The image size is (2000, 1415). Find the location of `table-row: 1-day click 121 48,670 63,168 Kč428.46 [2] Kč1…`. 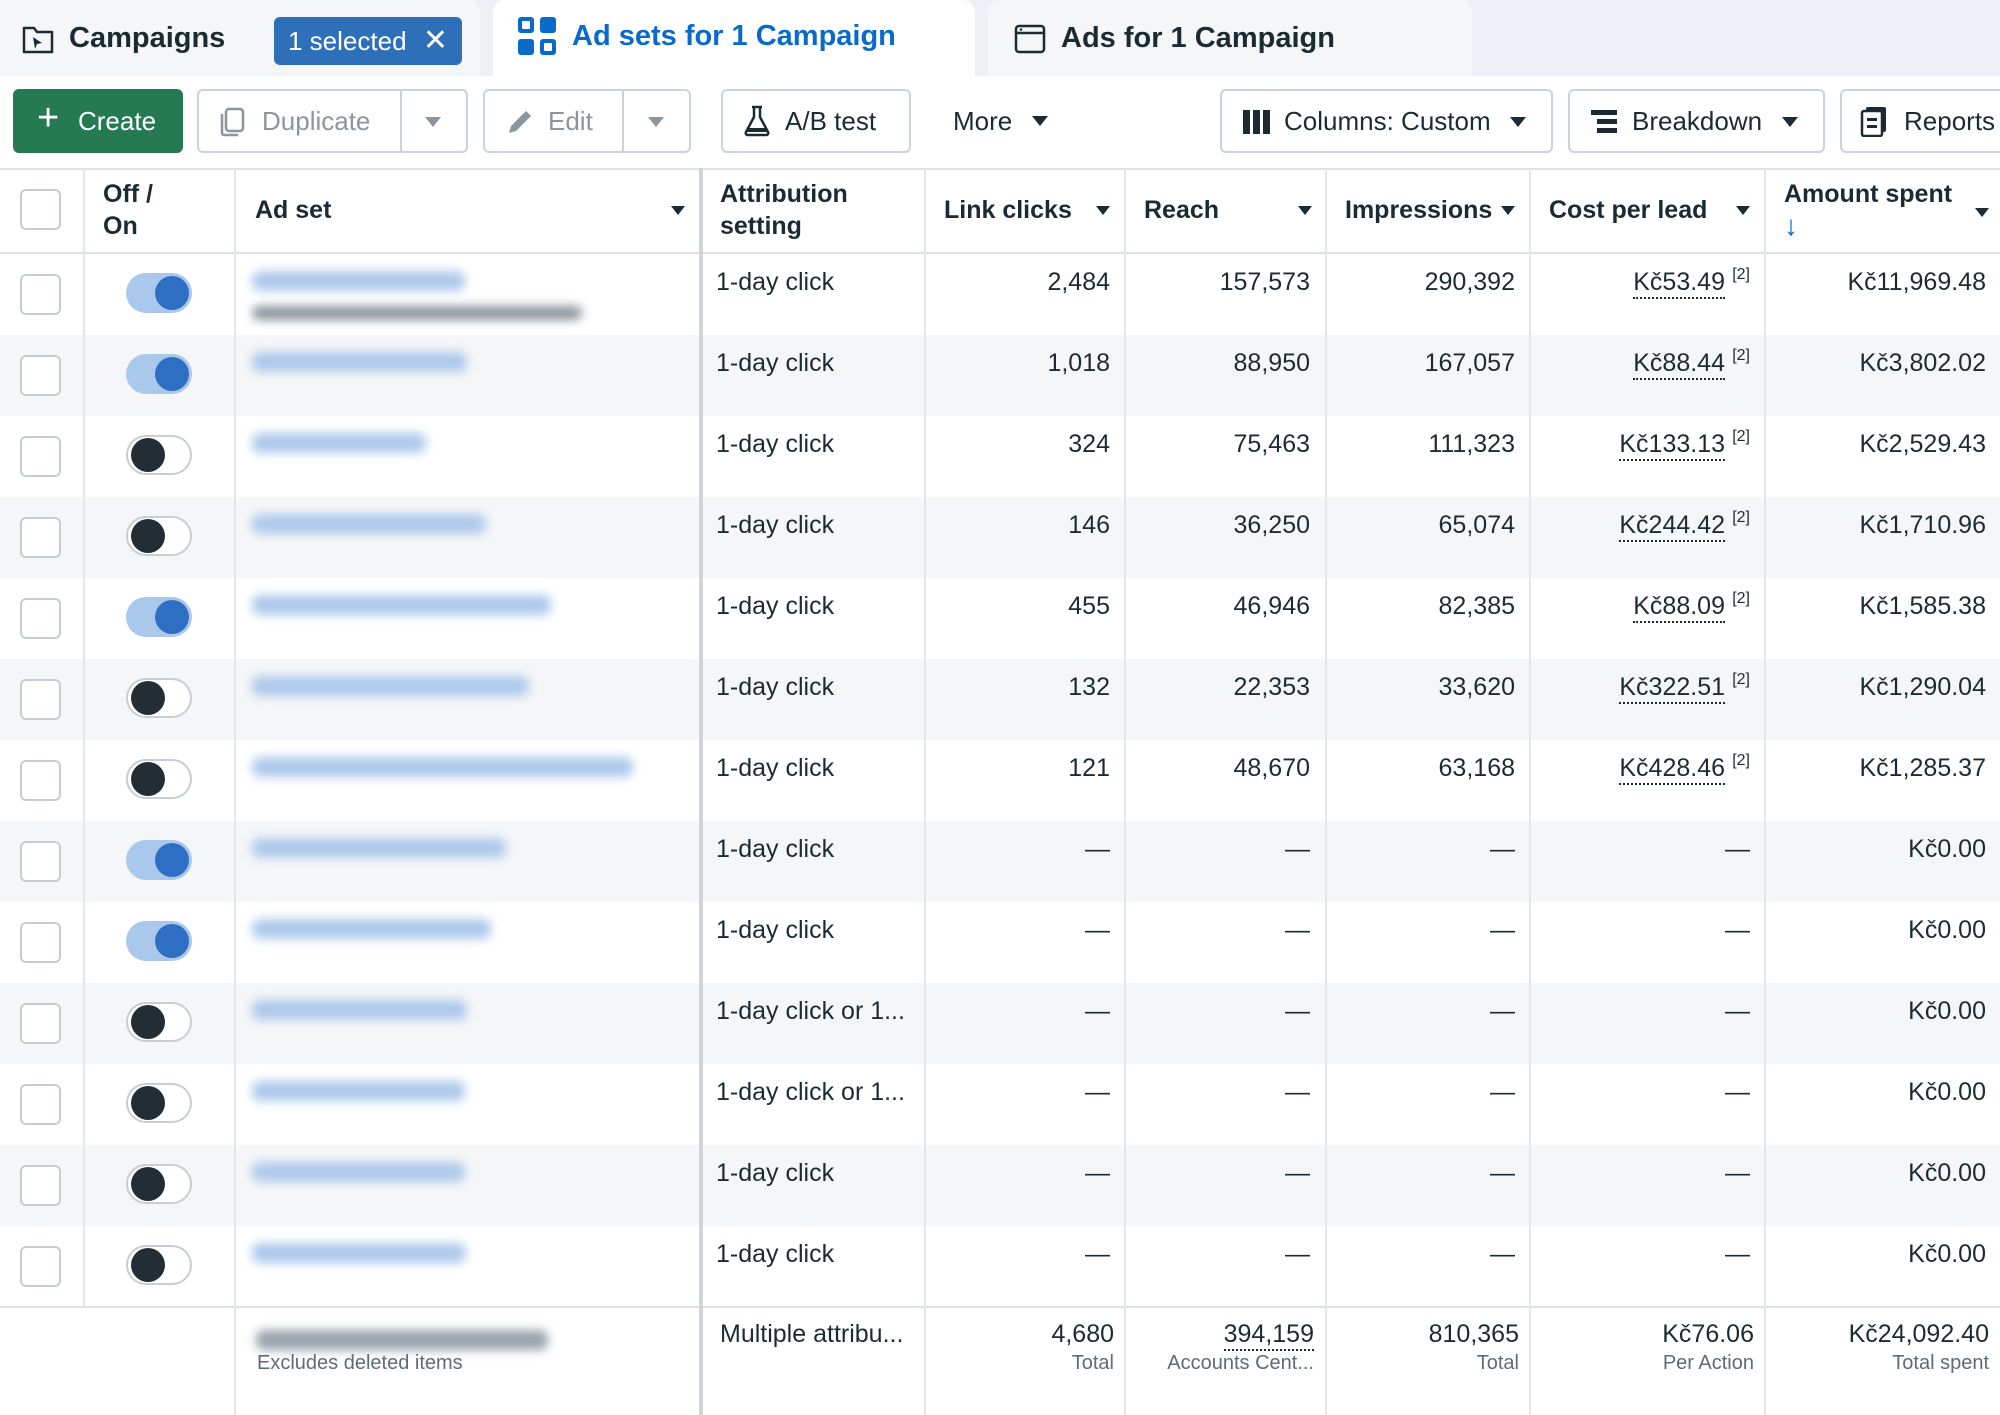

table-row: 1-day click 121 48,670 63,168 Kč428.46 [2] Kč1… is located at coordinates (1000, 780).